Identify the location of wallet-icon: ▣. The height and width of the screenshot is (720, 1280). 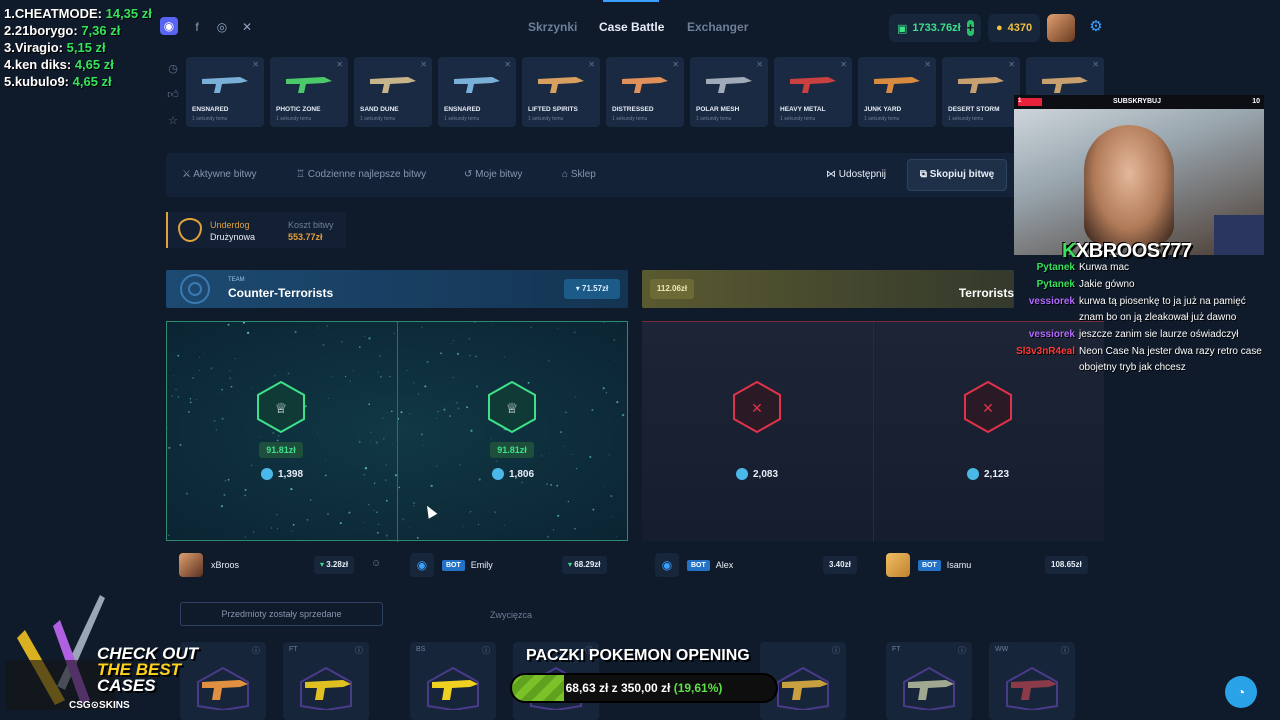
(902, 28).